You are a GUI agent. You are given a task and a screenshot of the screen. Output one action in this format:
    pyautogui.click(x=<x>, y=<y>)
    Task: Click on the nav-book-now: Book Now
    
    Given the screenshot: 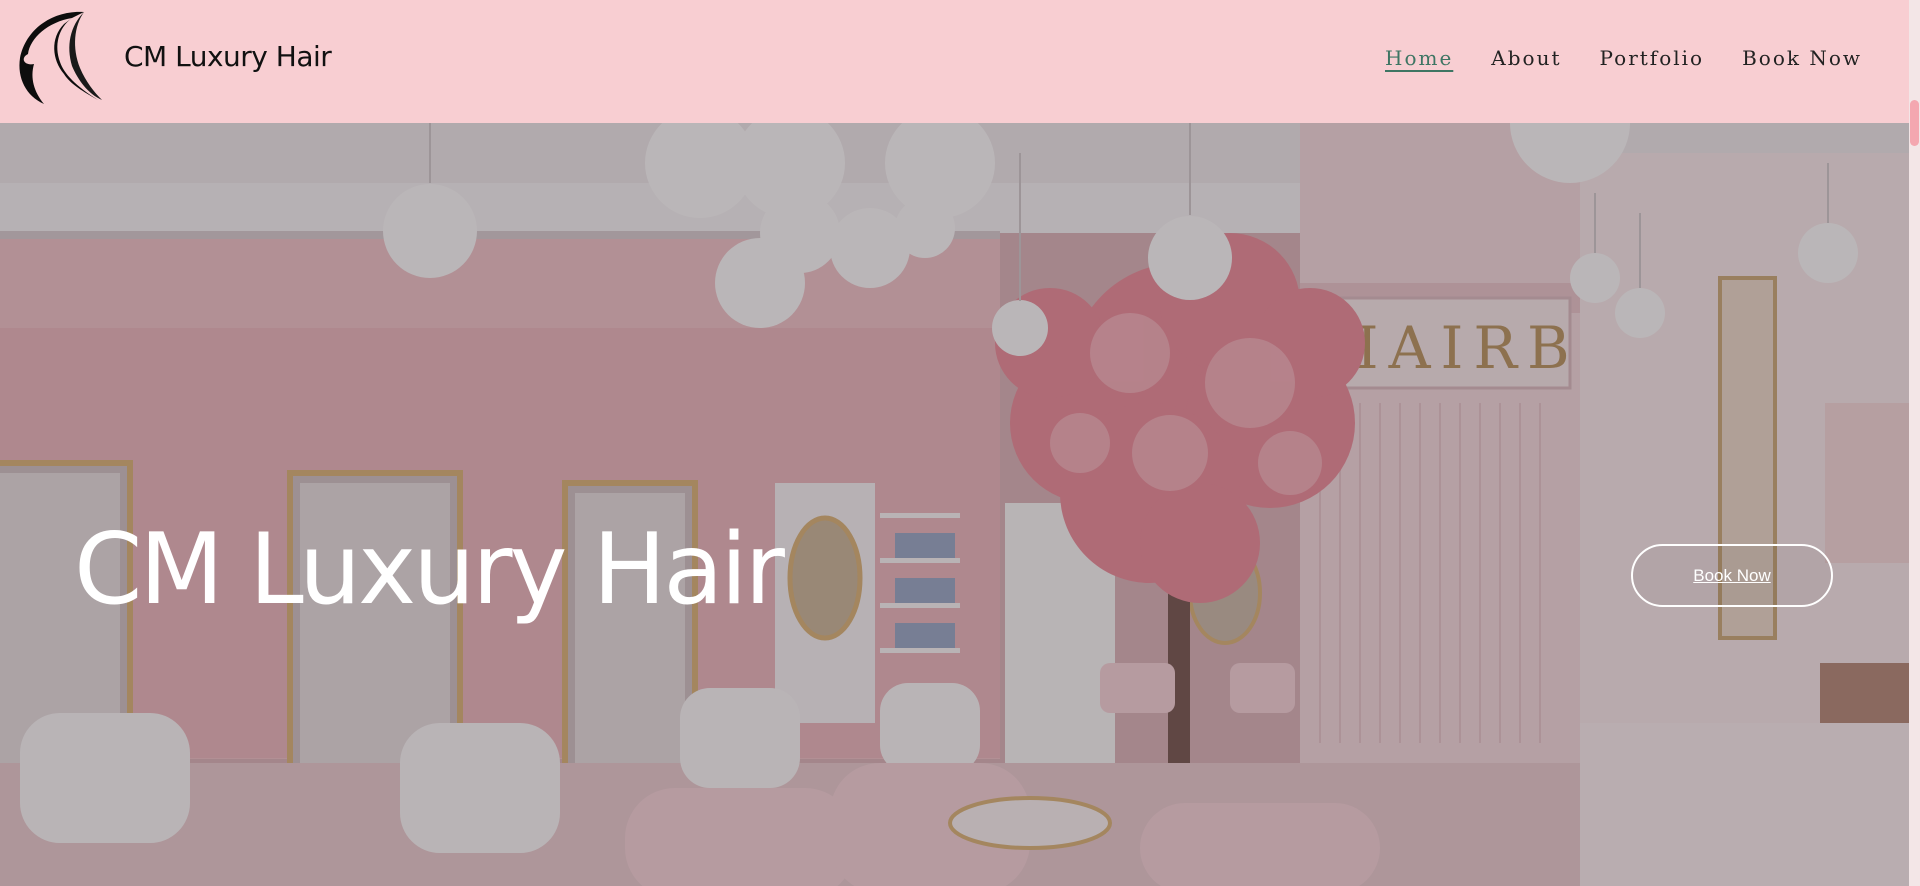 What is the action you would take?
    pyautogui.click(x=1802, y=58)
    